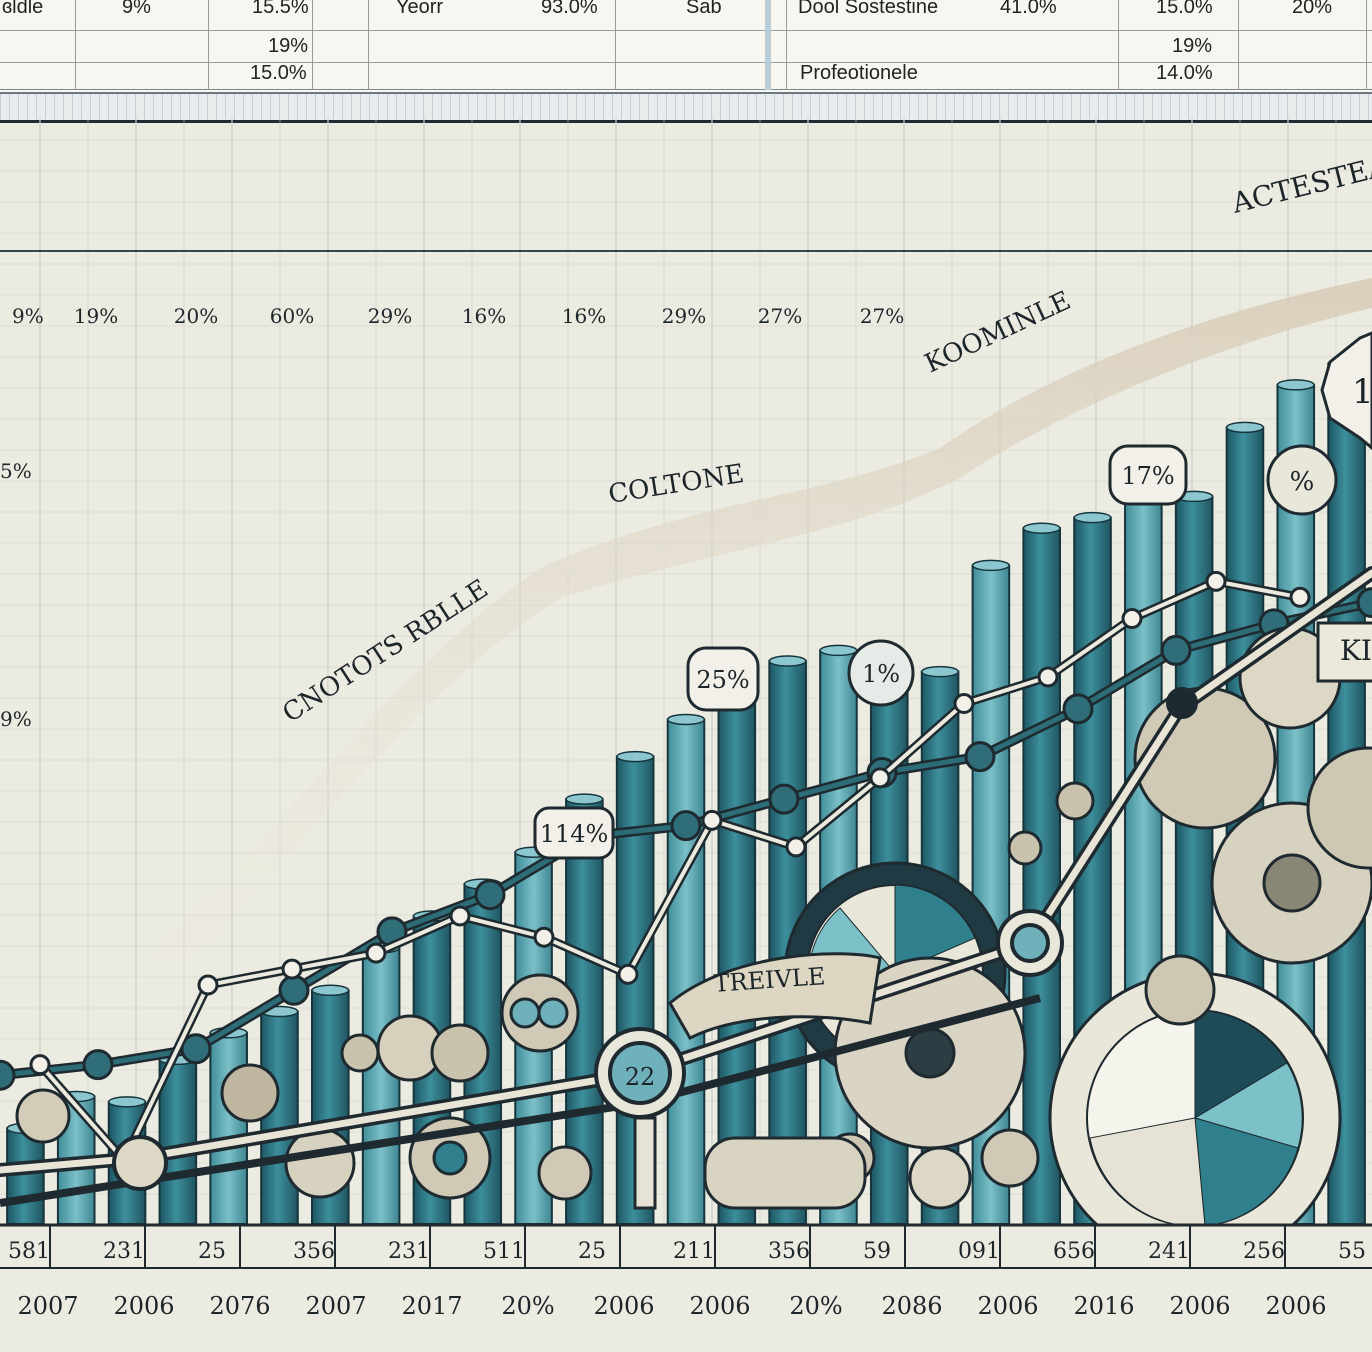 The width and height of the screenshot is (1372, 1352). Describe the element at coordinates (574, 834) in the screenshot. I see `callout-text: 114%` at that location.